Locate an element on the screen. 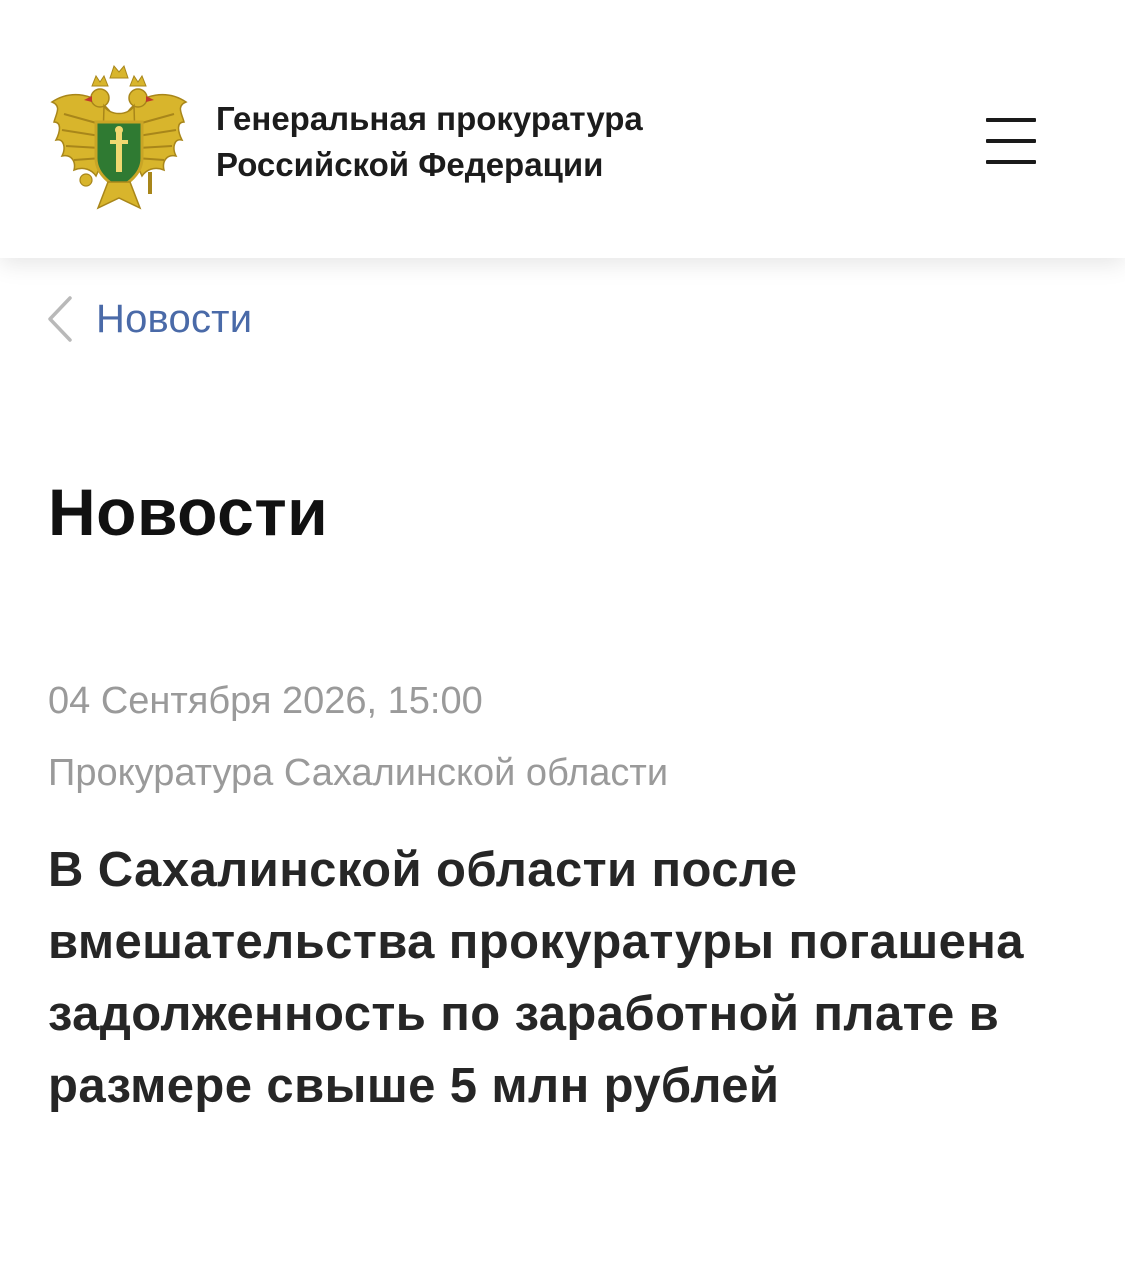 This screenshot has width=1125, height=1283. double-headed-eagle-emblem-icon is located at coordinates (119, 138).